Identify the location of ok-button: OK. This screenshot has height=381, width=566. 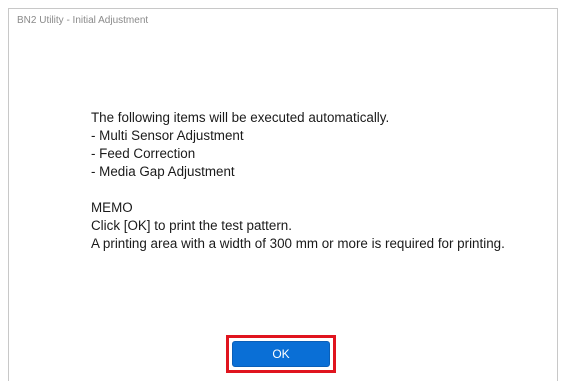
(281, 354).